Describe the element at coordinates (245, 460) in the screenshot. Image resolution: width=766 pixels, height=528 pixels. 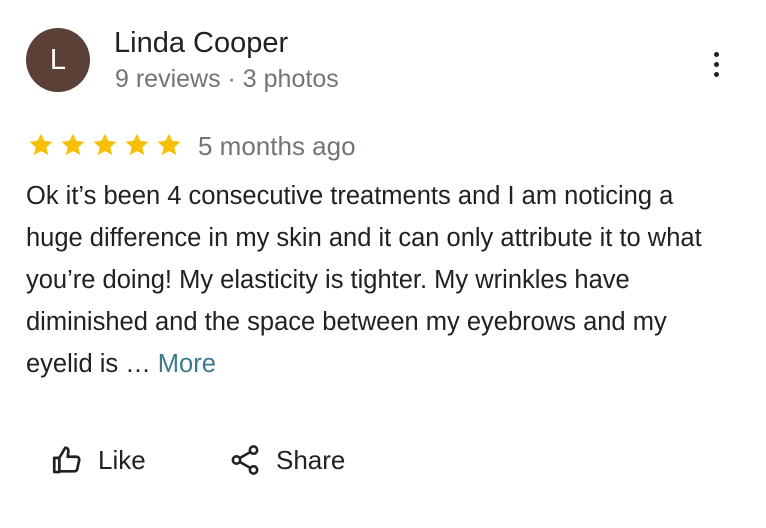
I see `share-icon` at that location.